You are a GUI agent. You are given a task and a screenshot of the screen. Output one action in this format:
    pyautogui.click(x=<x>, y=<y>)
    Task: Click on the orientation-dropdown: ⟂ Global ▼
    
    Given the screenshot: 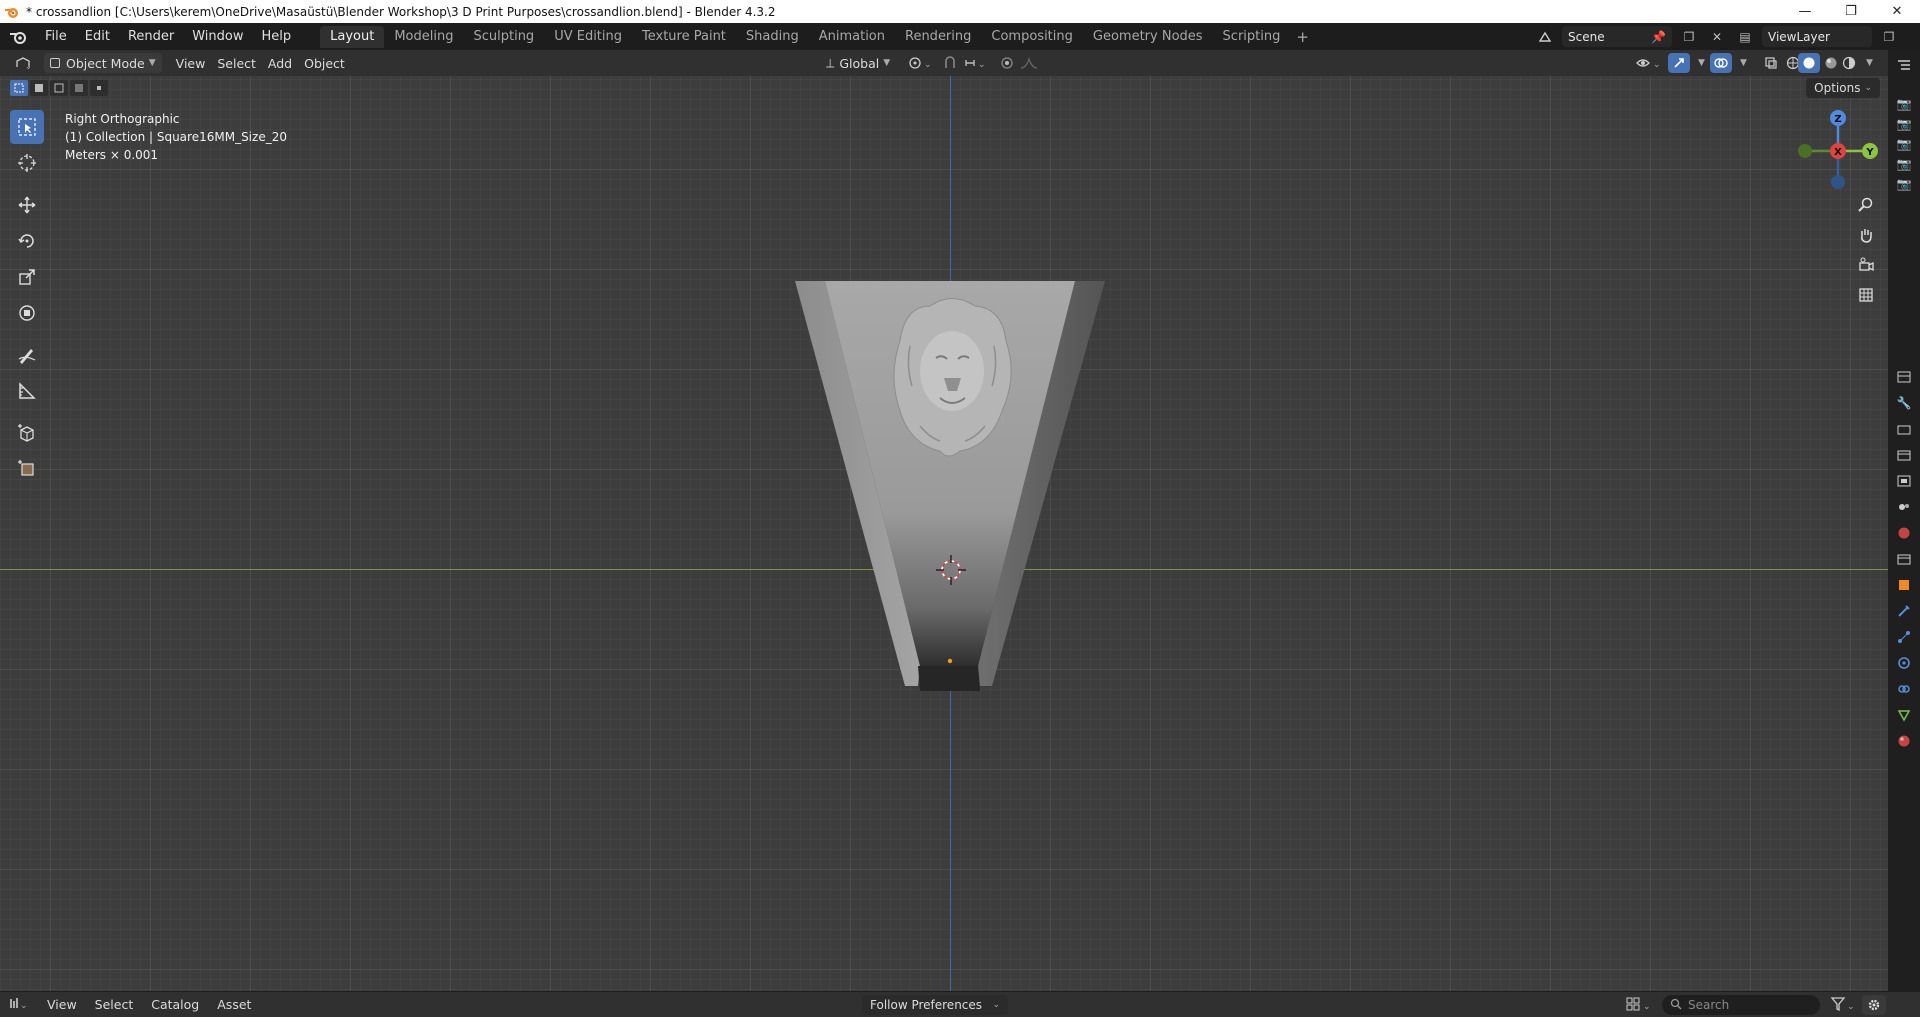 What is the action you would take?
    pyautogui.click(x=858, y=63)
    